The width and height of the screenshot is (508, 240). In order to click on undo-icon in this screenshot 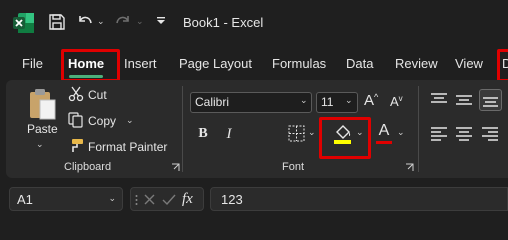, I will do `click(85, 21)`.